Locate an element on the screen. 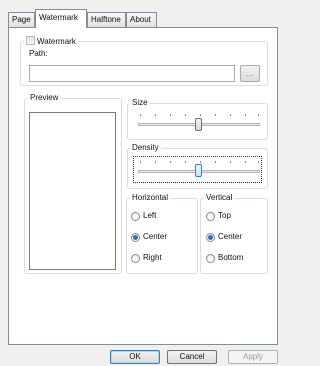  radio-left is located at coordinates (135, 216).